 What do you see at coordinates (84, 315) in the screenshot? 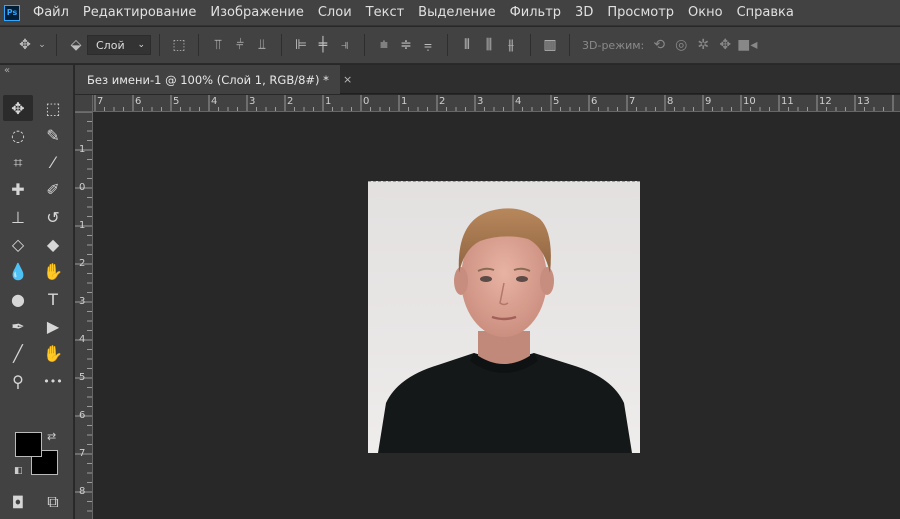
I see `vertical-ruler: 1 0 1 2 3 4 5 6 7 8` at bounding box center [84, 315].